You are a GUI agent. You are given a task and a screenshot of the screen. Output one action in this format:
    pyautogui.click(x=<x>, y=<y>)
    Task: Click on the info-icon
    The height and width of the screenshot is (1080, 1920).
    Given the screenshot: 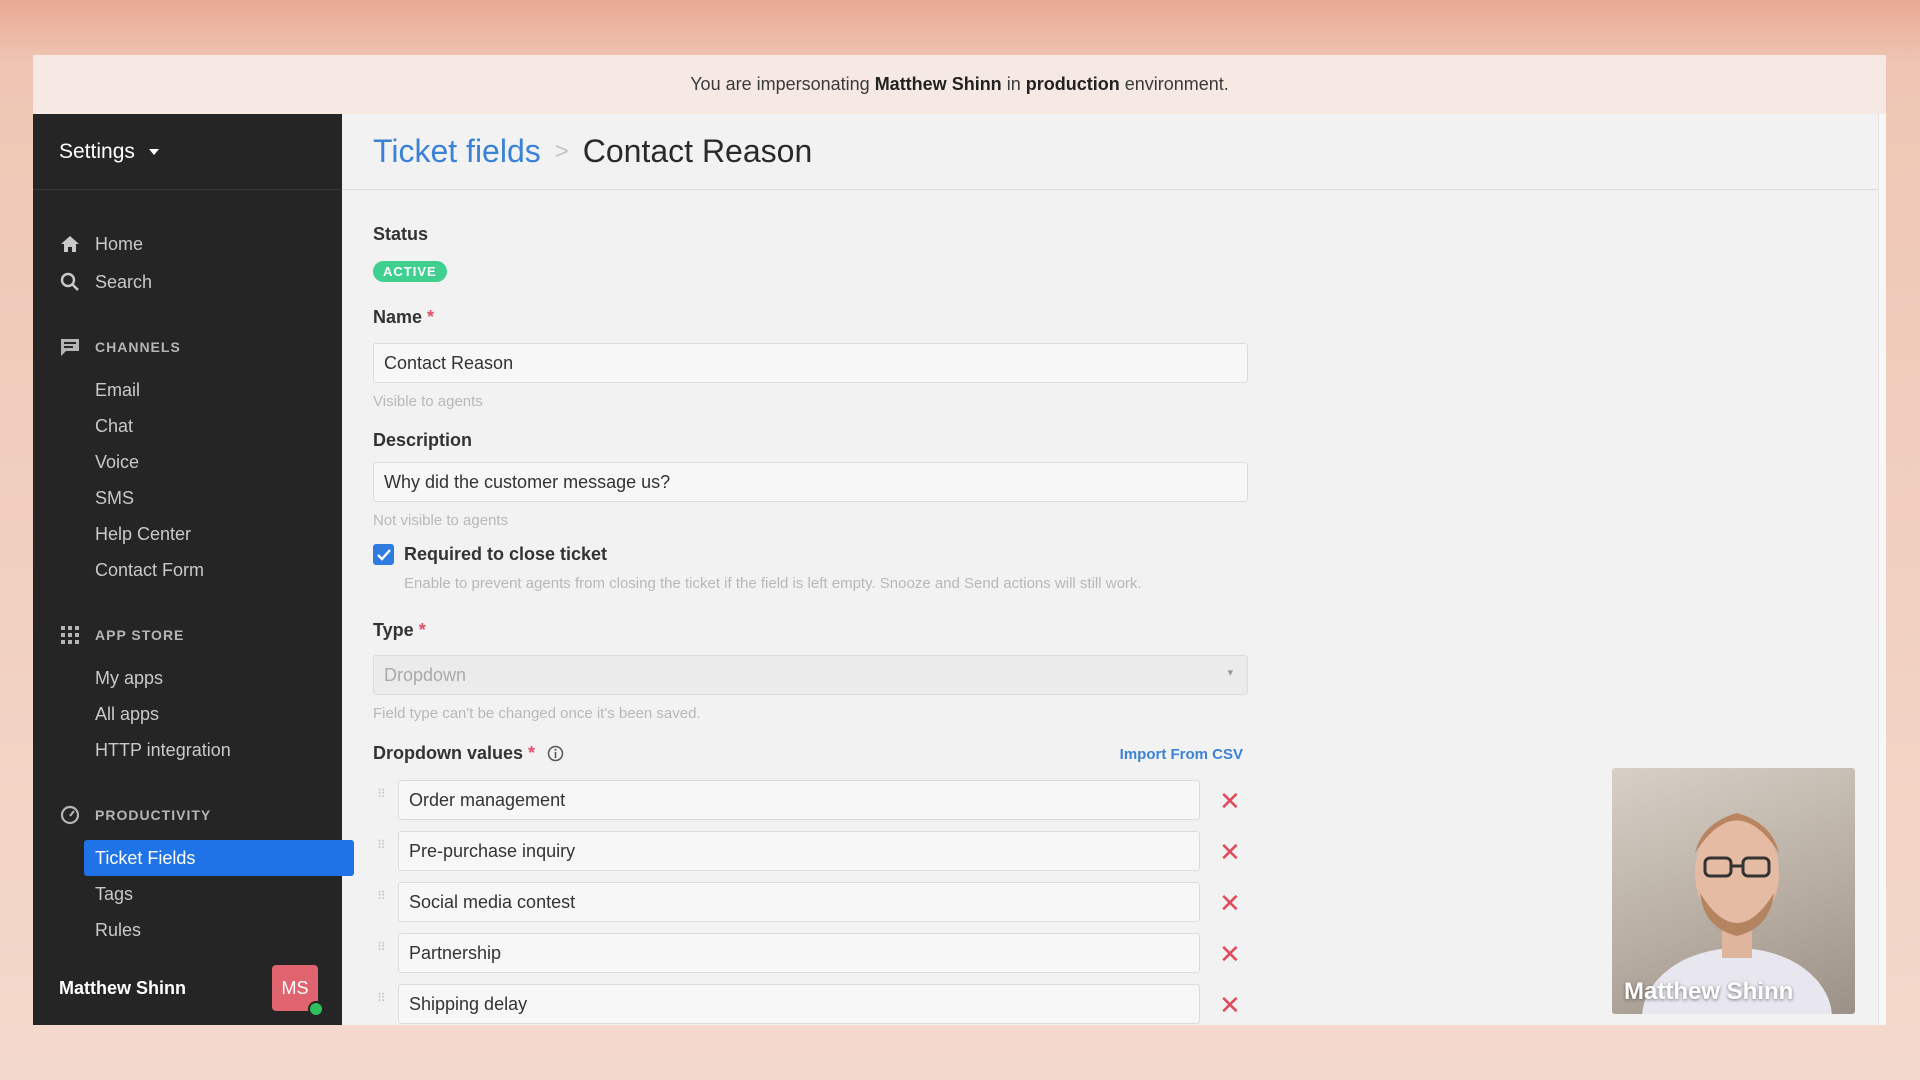 What is the action you would take?
    pyautogui.click(x=555, y=753)
    